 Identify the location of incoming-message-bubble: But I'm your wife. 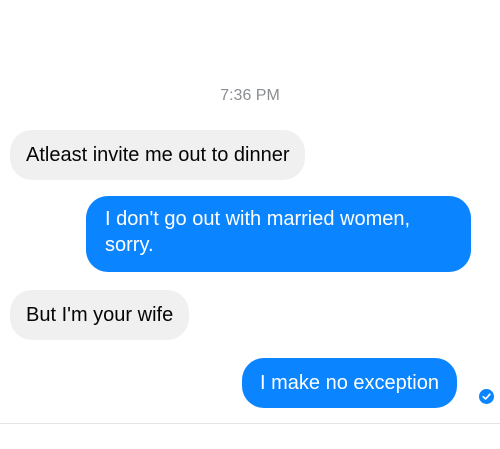
(100, 315).